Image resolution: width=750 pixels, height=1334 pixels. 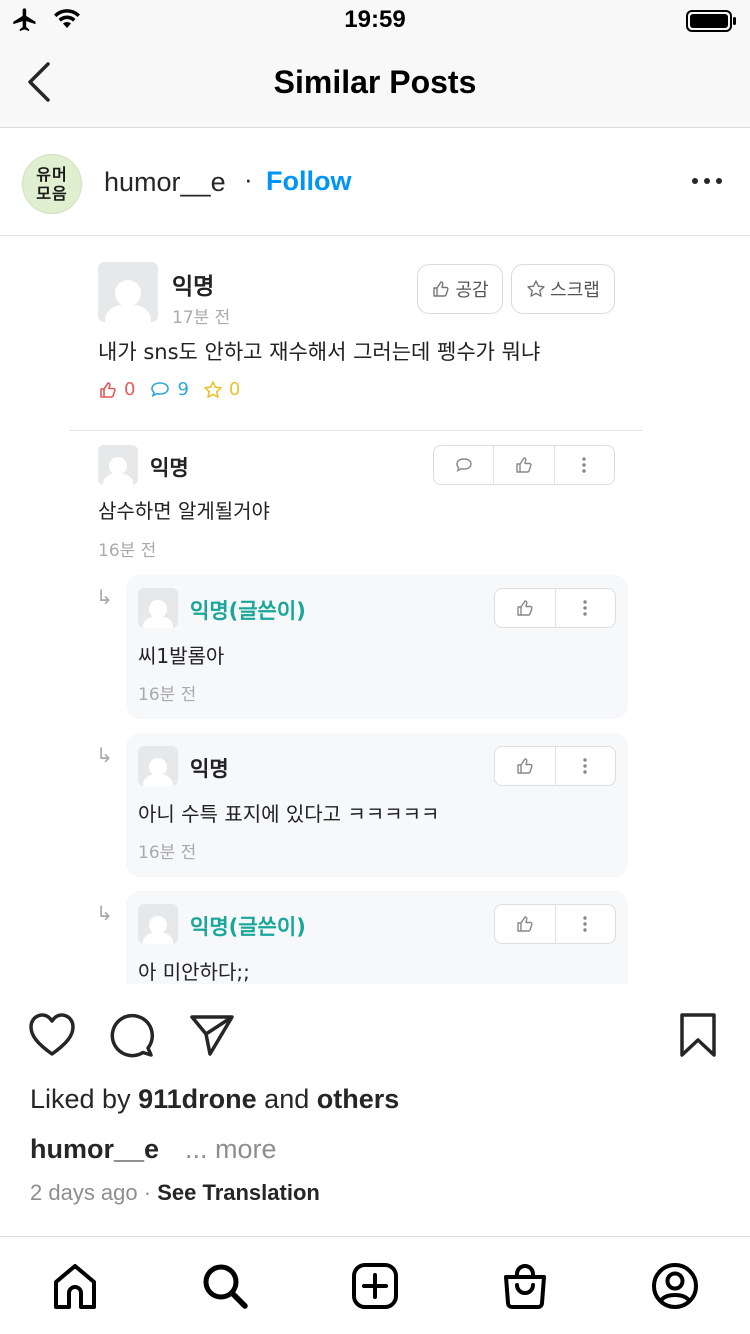 What do you see at coordinates (711, 21) in the screenshot?
I see `battery-icon` at bounding box center [711, 21].